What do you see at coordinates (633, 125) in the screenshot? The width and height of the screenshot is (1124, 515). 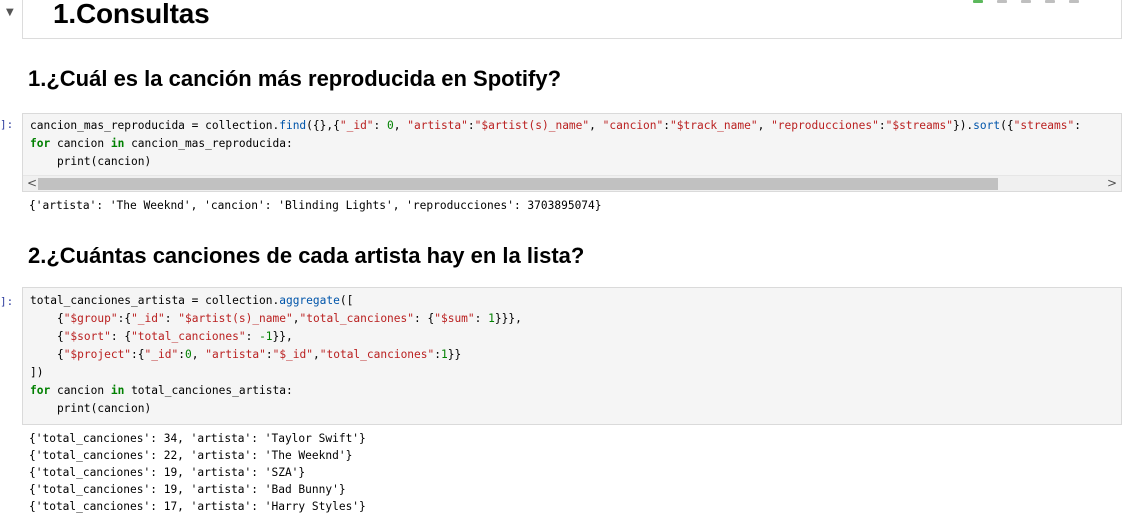 I see `code-token: "cancion"` at bounding box center [633, 125].